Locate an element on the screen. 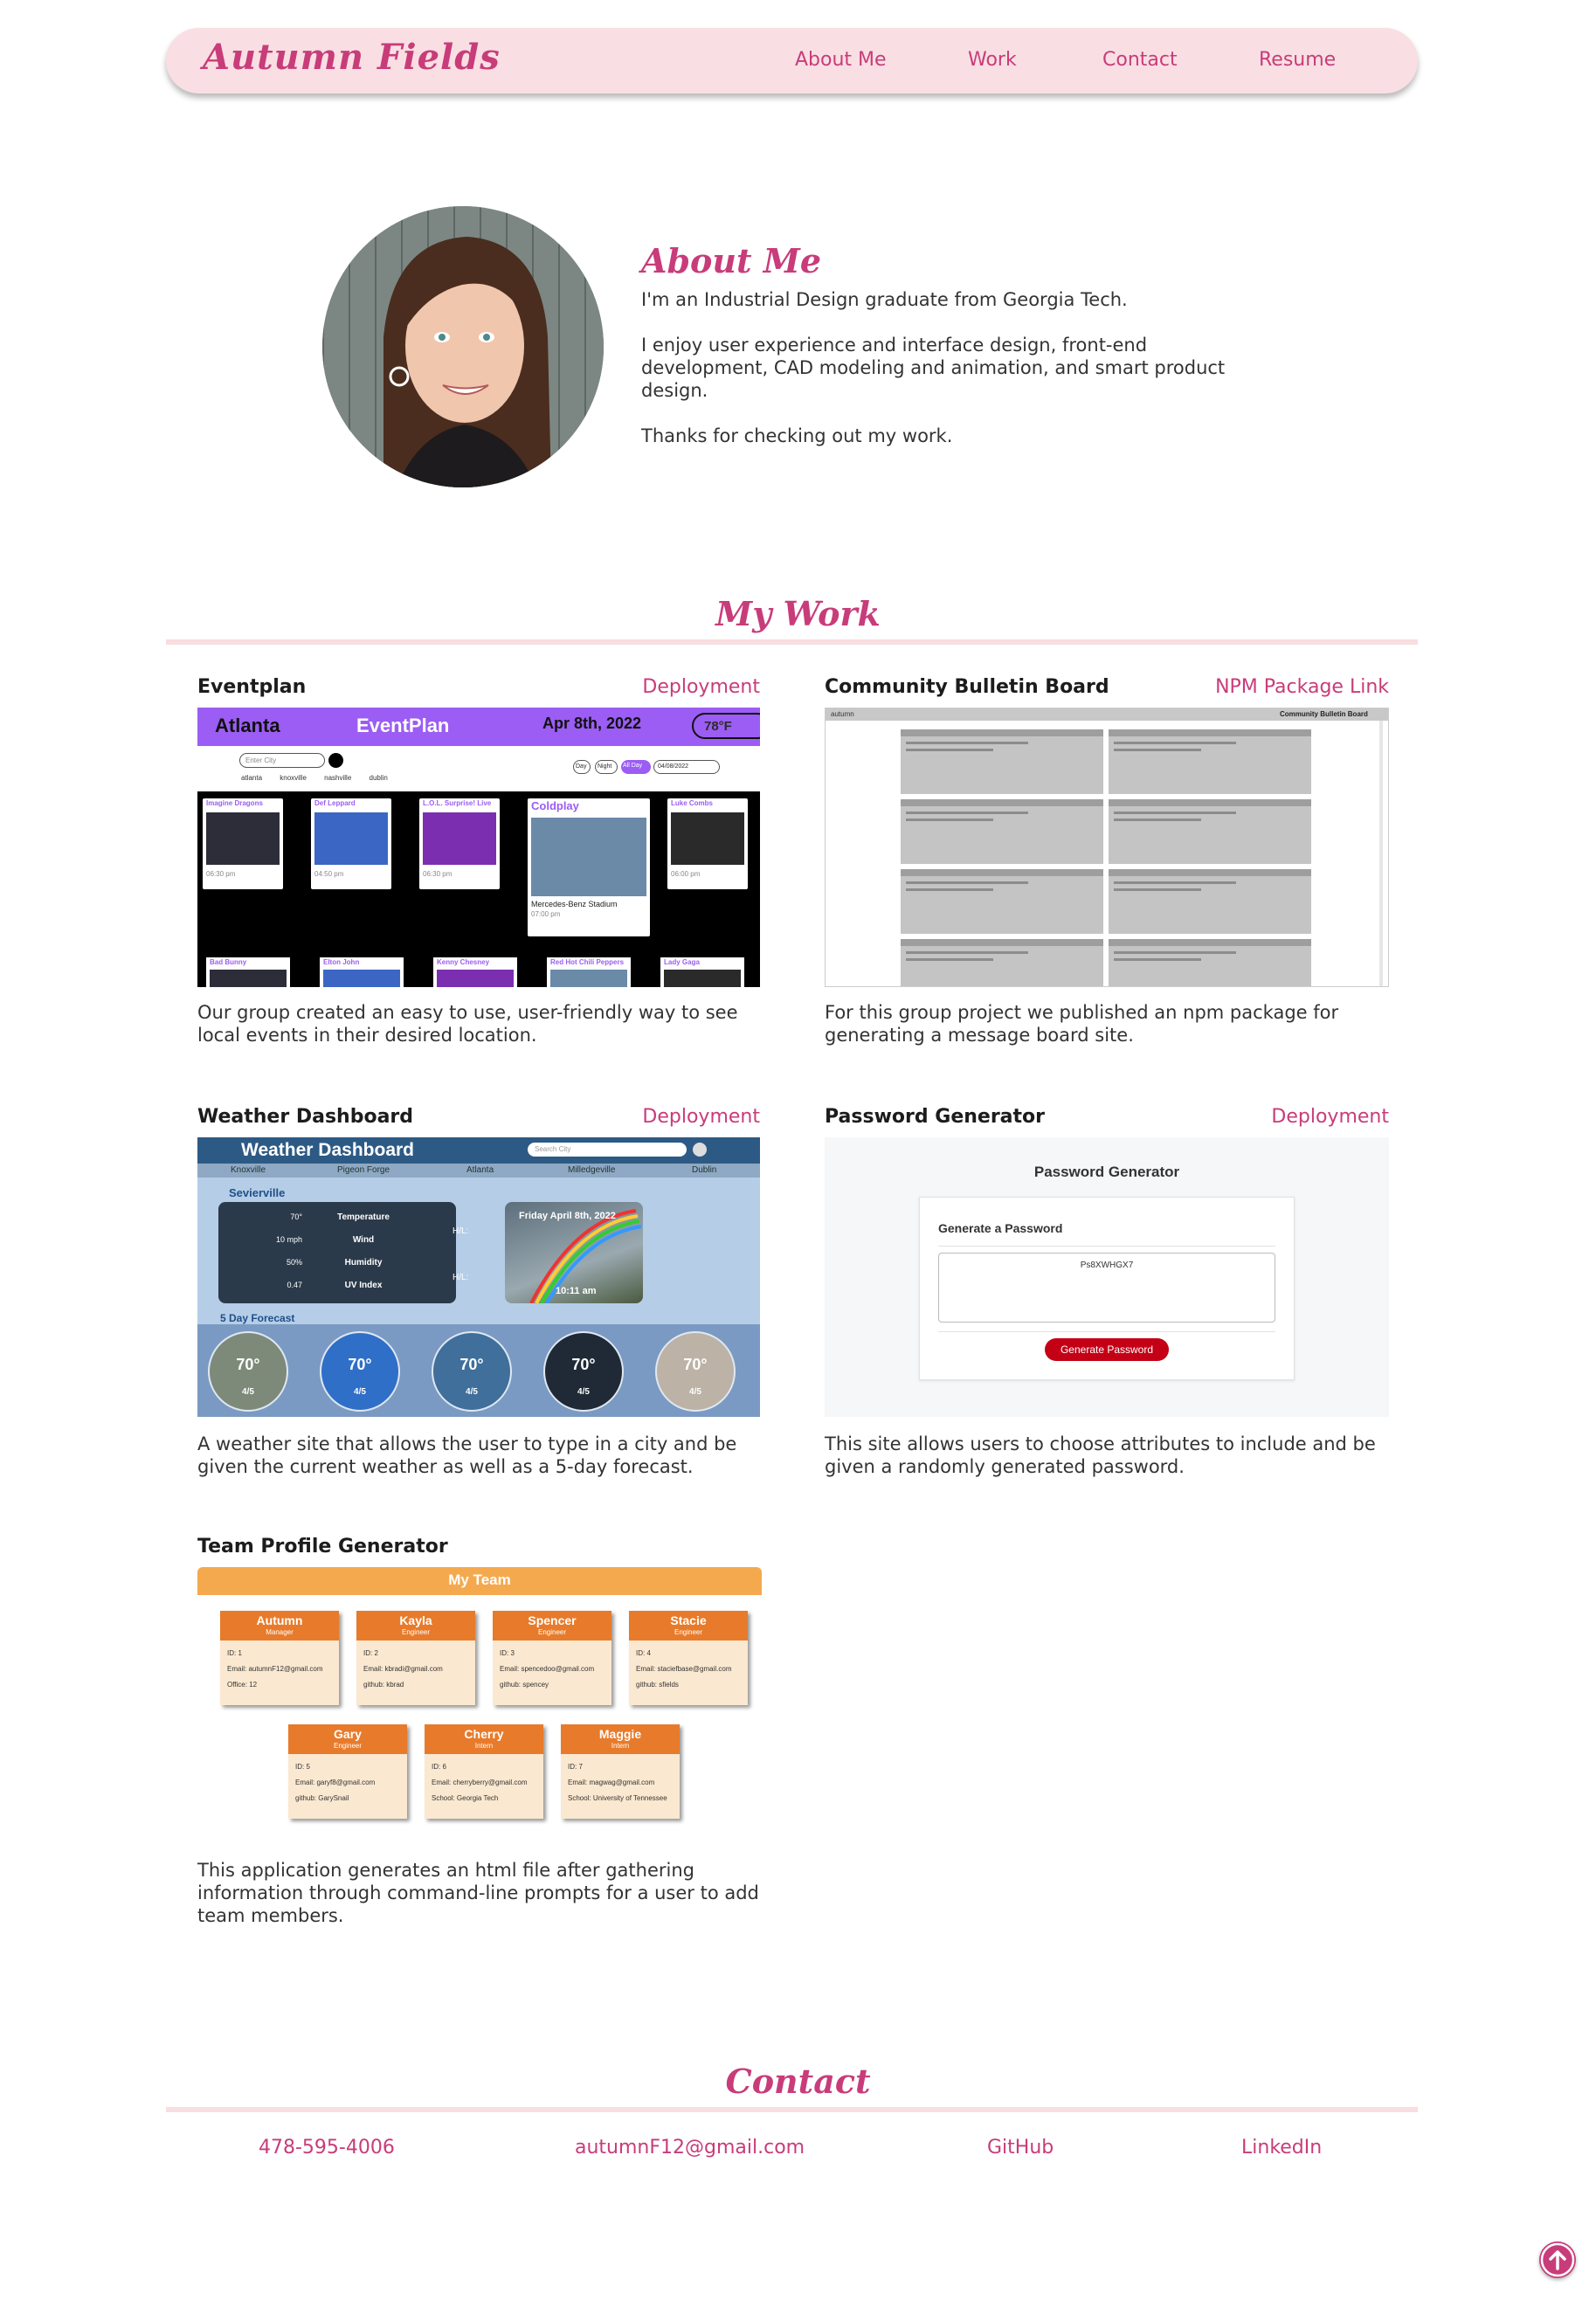  weather-deployment-link: Deployment is located at coordinates (668, 1117).